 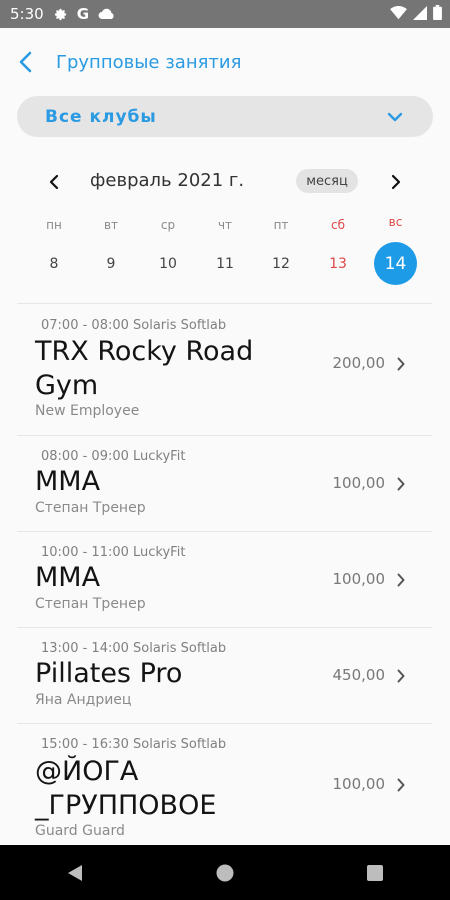 I want to click on month-navigation: февраль 2021 г. месяц, so click(x=225, y=182).